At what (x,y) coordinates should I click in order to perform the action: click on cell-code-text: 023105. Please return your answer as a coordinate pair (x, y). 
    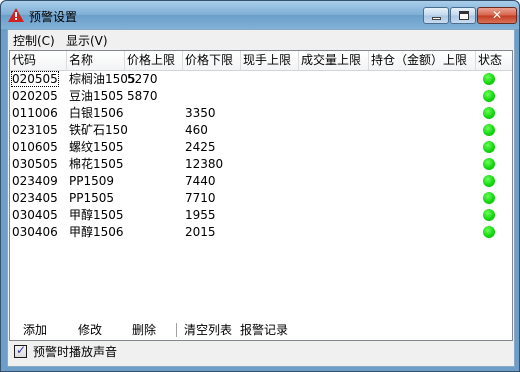
    Looking at the image, I should click on (35, 130).